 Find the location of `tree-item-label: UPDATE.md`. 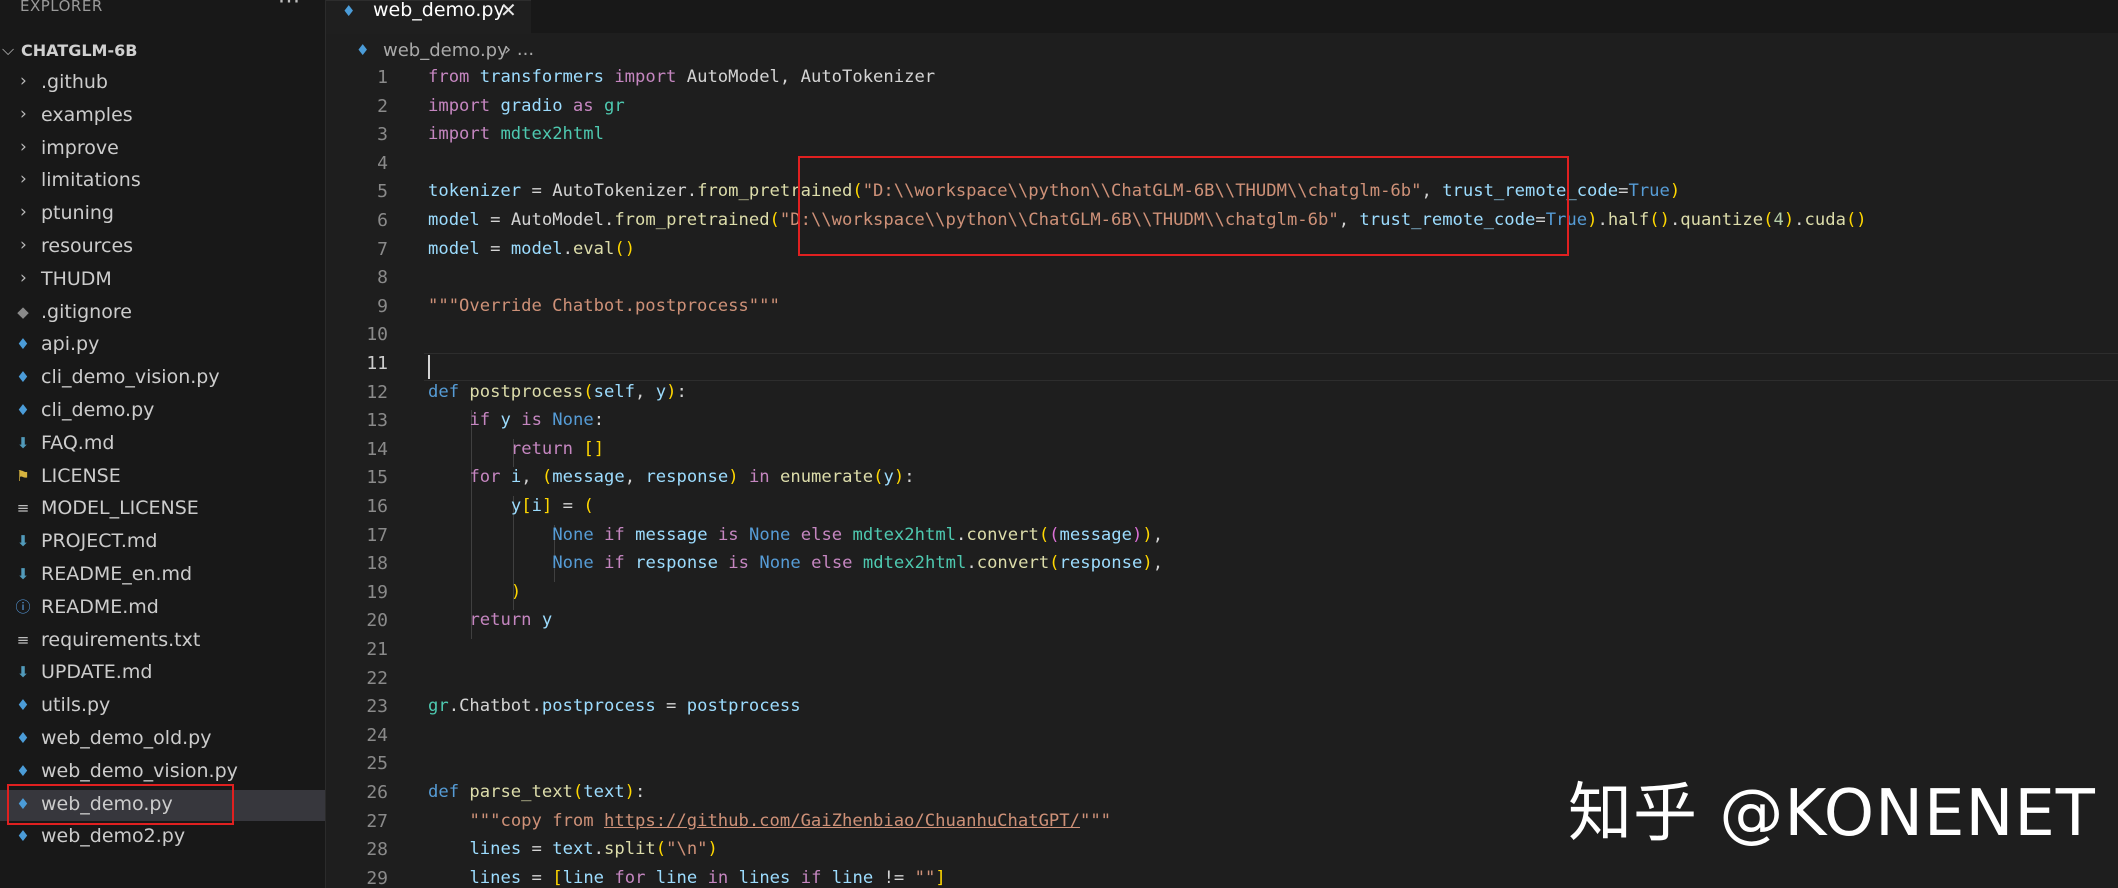

tree-item-label: UPDATE.md is located at coordinates (97, 672).